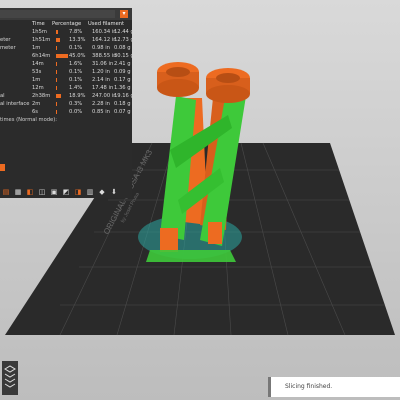 Image resolution: width=400 pixels, height=400 pixels. What do you see at coordinates (106, 24) in the screenshot?
I see `column-header-used-filament: Used filament` at bounding box center [106, 24].